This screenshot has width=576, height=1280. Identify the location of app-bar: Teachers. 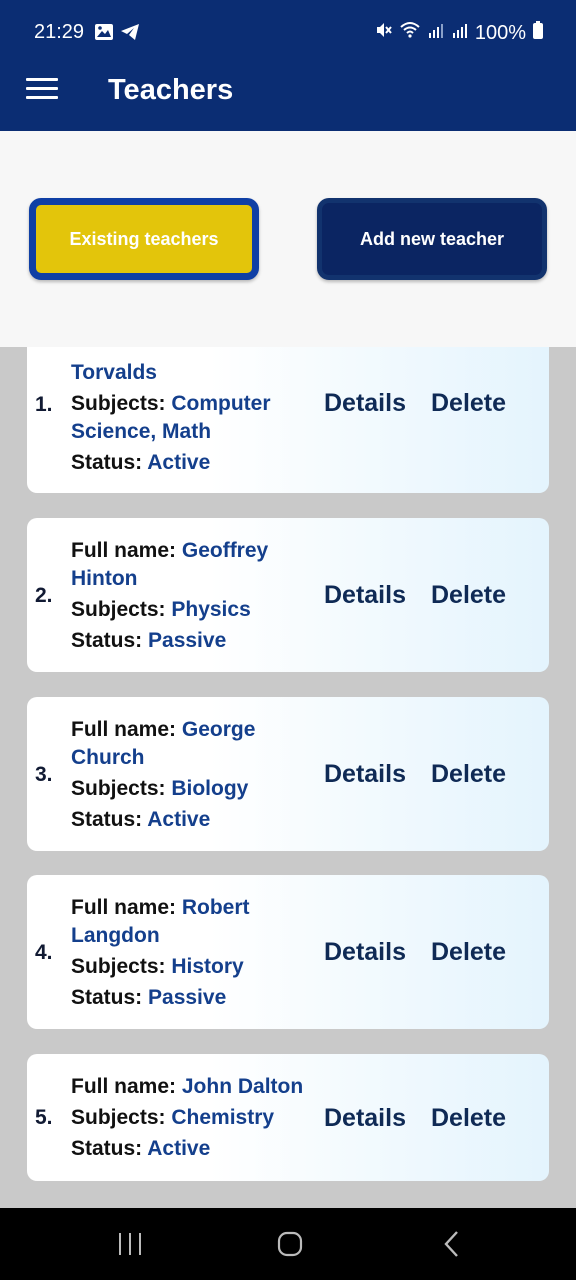
(288, 97).